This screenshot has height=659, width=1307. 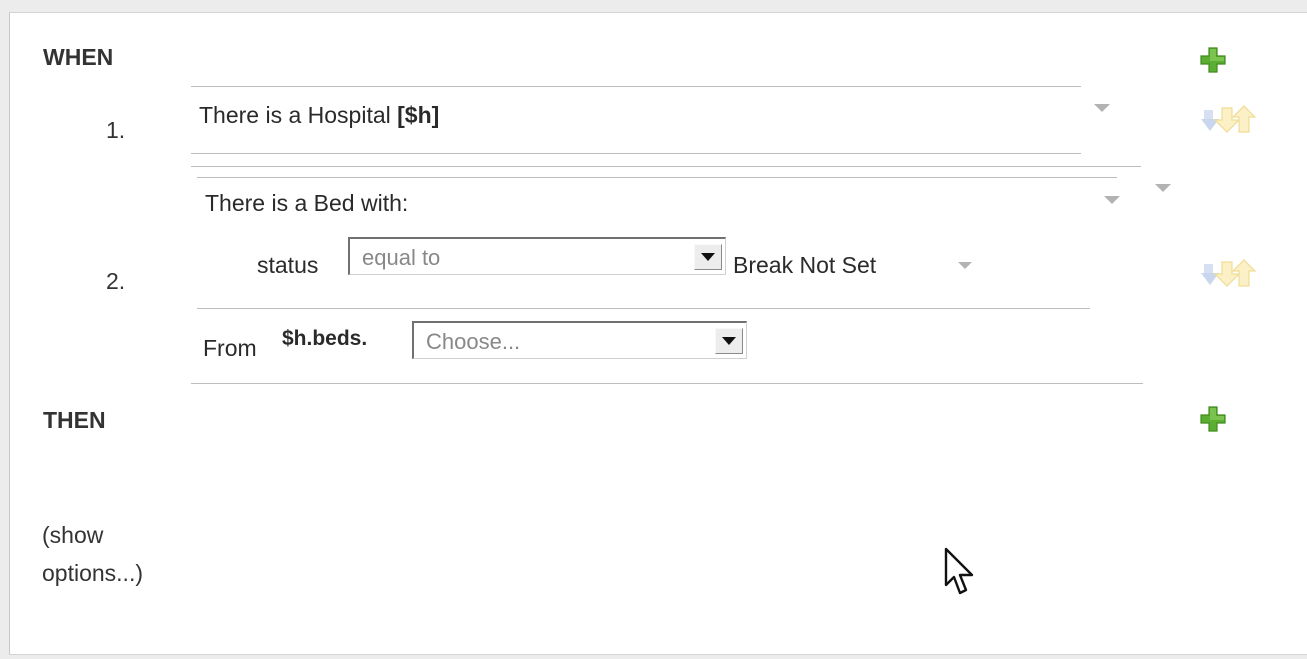 What do you see at coordinates (288, 265) in the screenshot?
I see `field-name: status` at bounding box center [288, 265].